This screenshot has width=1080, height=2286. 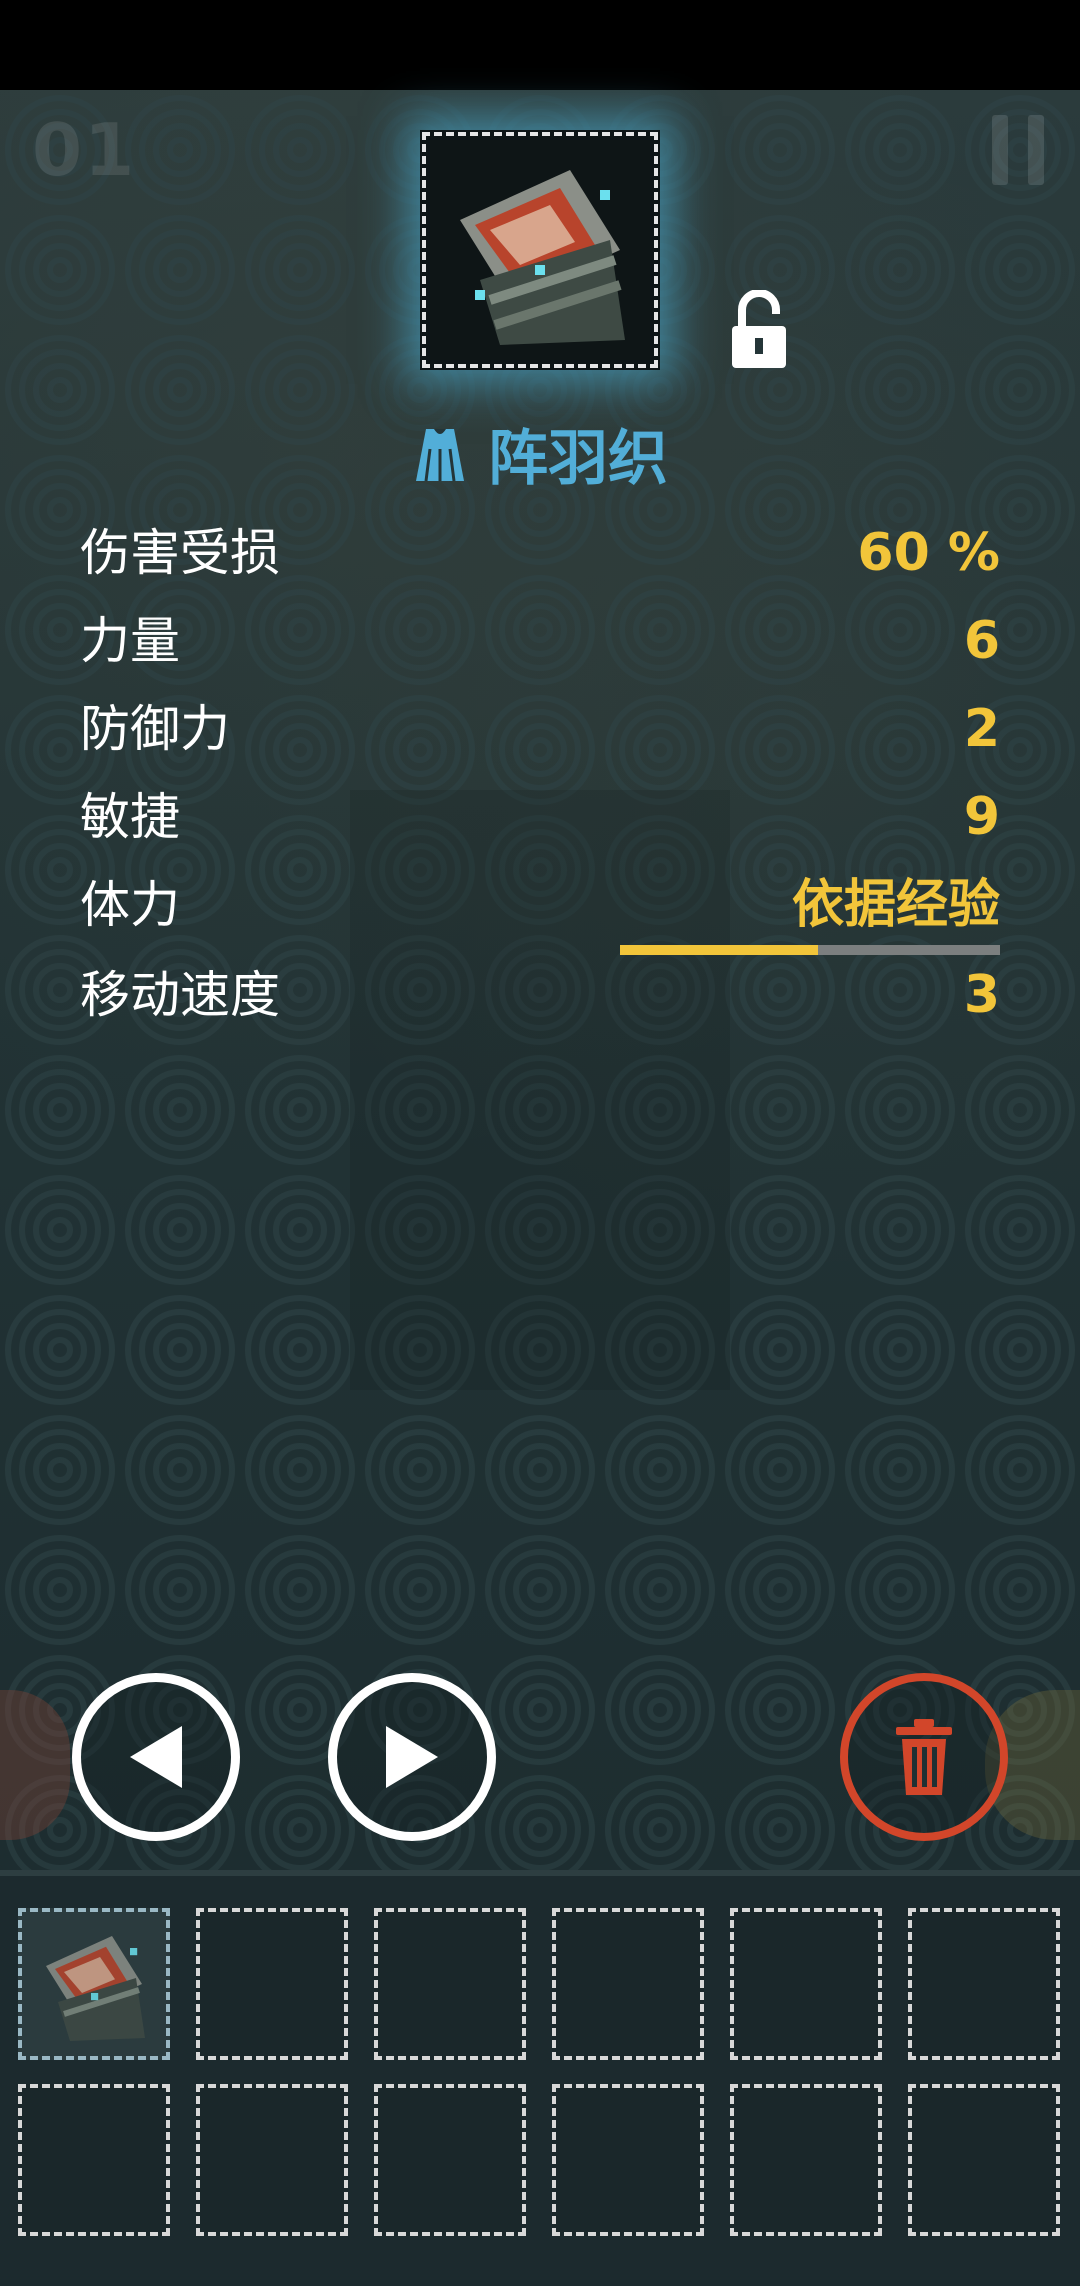 I want to click on stat-strength: 力量 6, so click(x=540, y=641).